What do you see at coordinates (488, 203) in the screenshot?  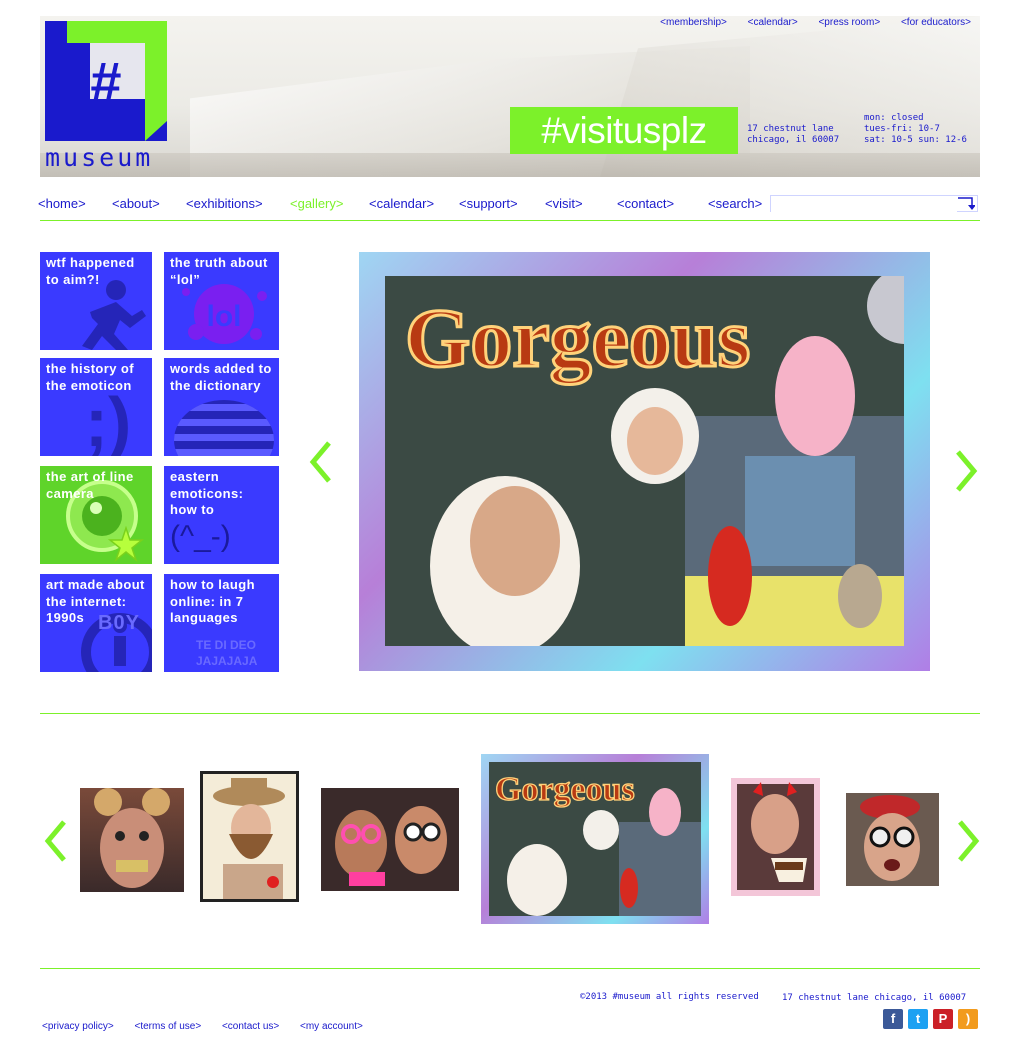 I see `nav-support: <support>` at bounding box center [488, 203].